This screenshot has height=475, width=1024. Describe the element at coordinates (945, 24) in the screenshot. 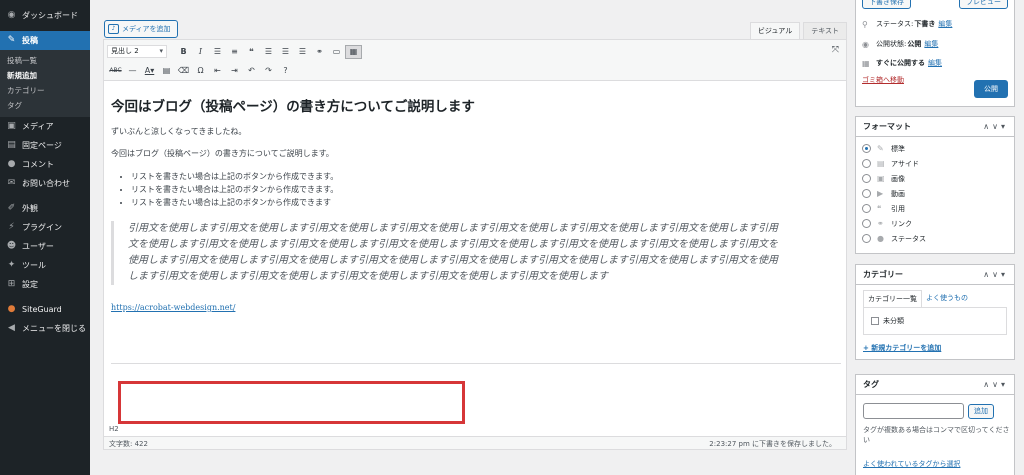

I see `edit-status-link: 編集` at that location.